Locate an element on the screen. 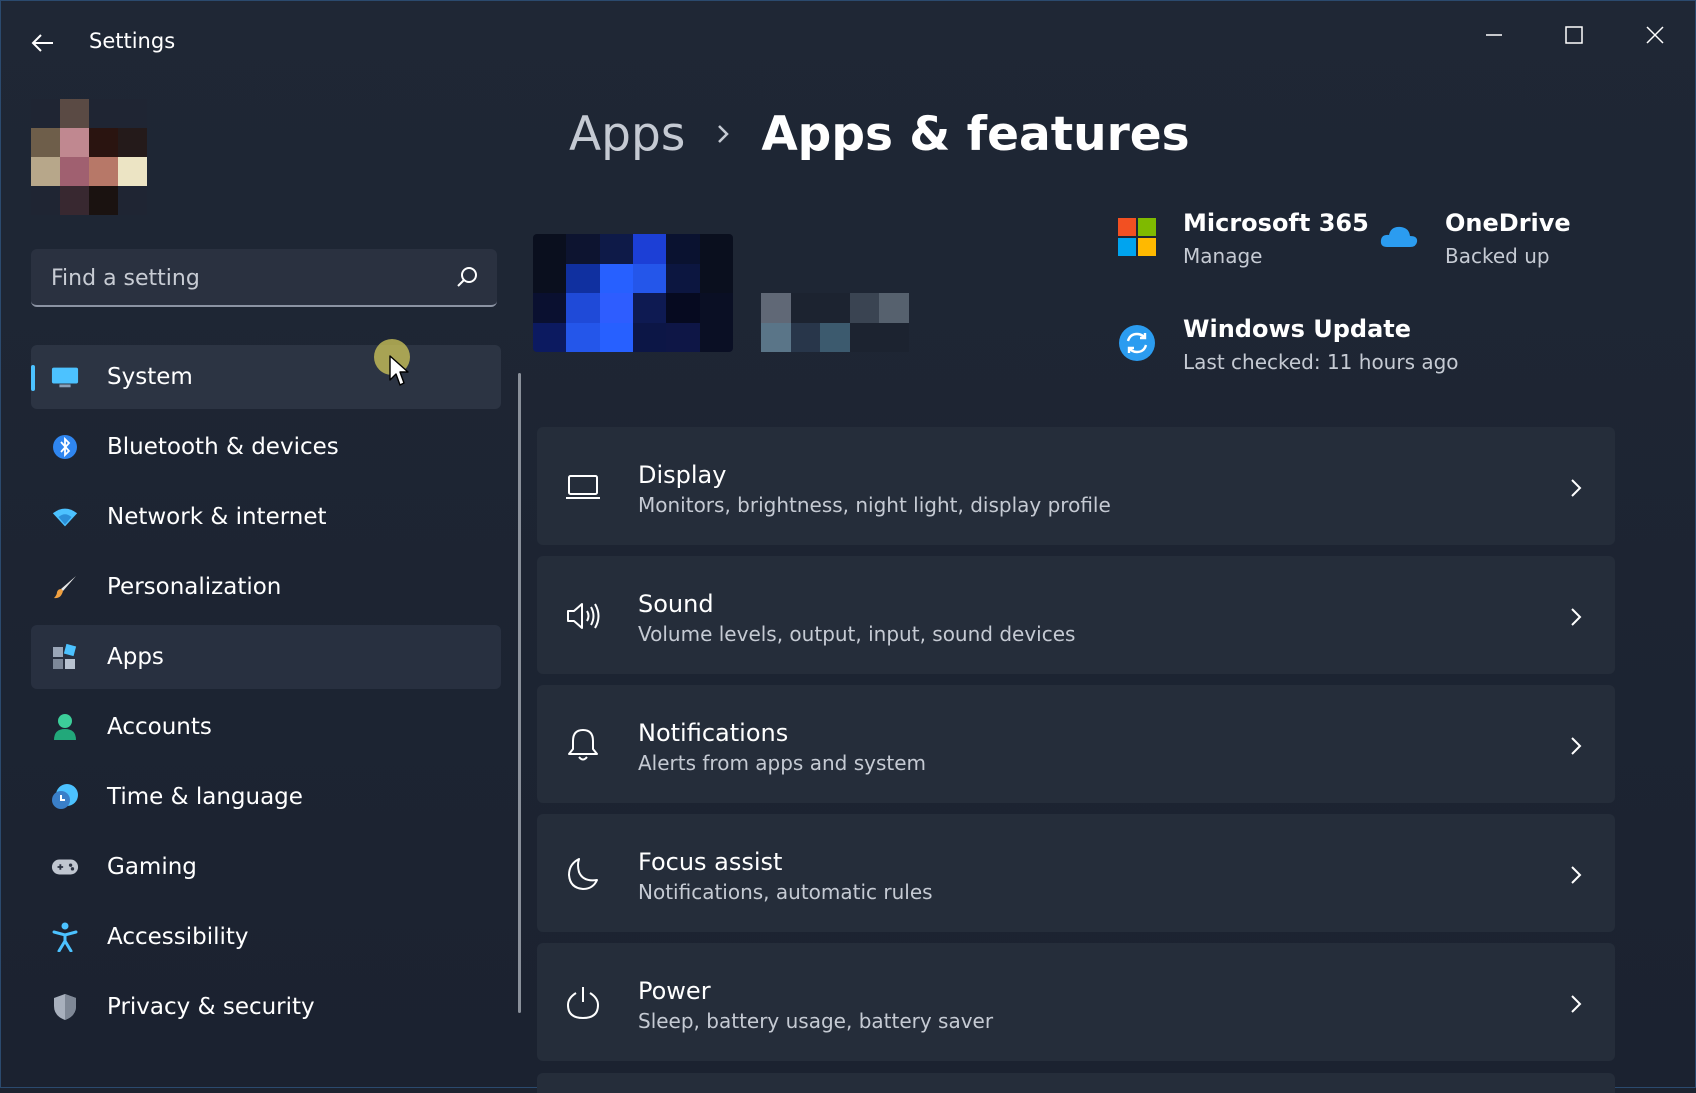  apps-icon is located at coordinates (65, 657).